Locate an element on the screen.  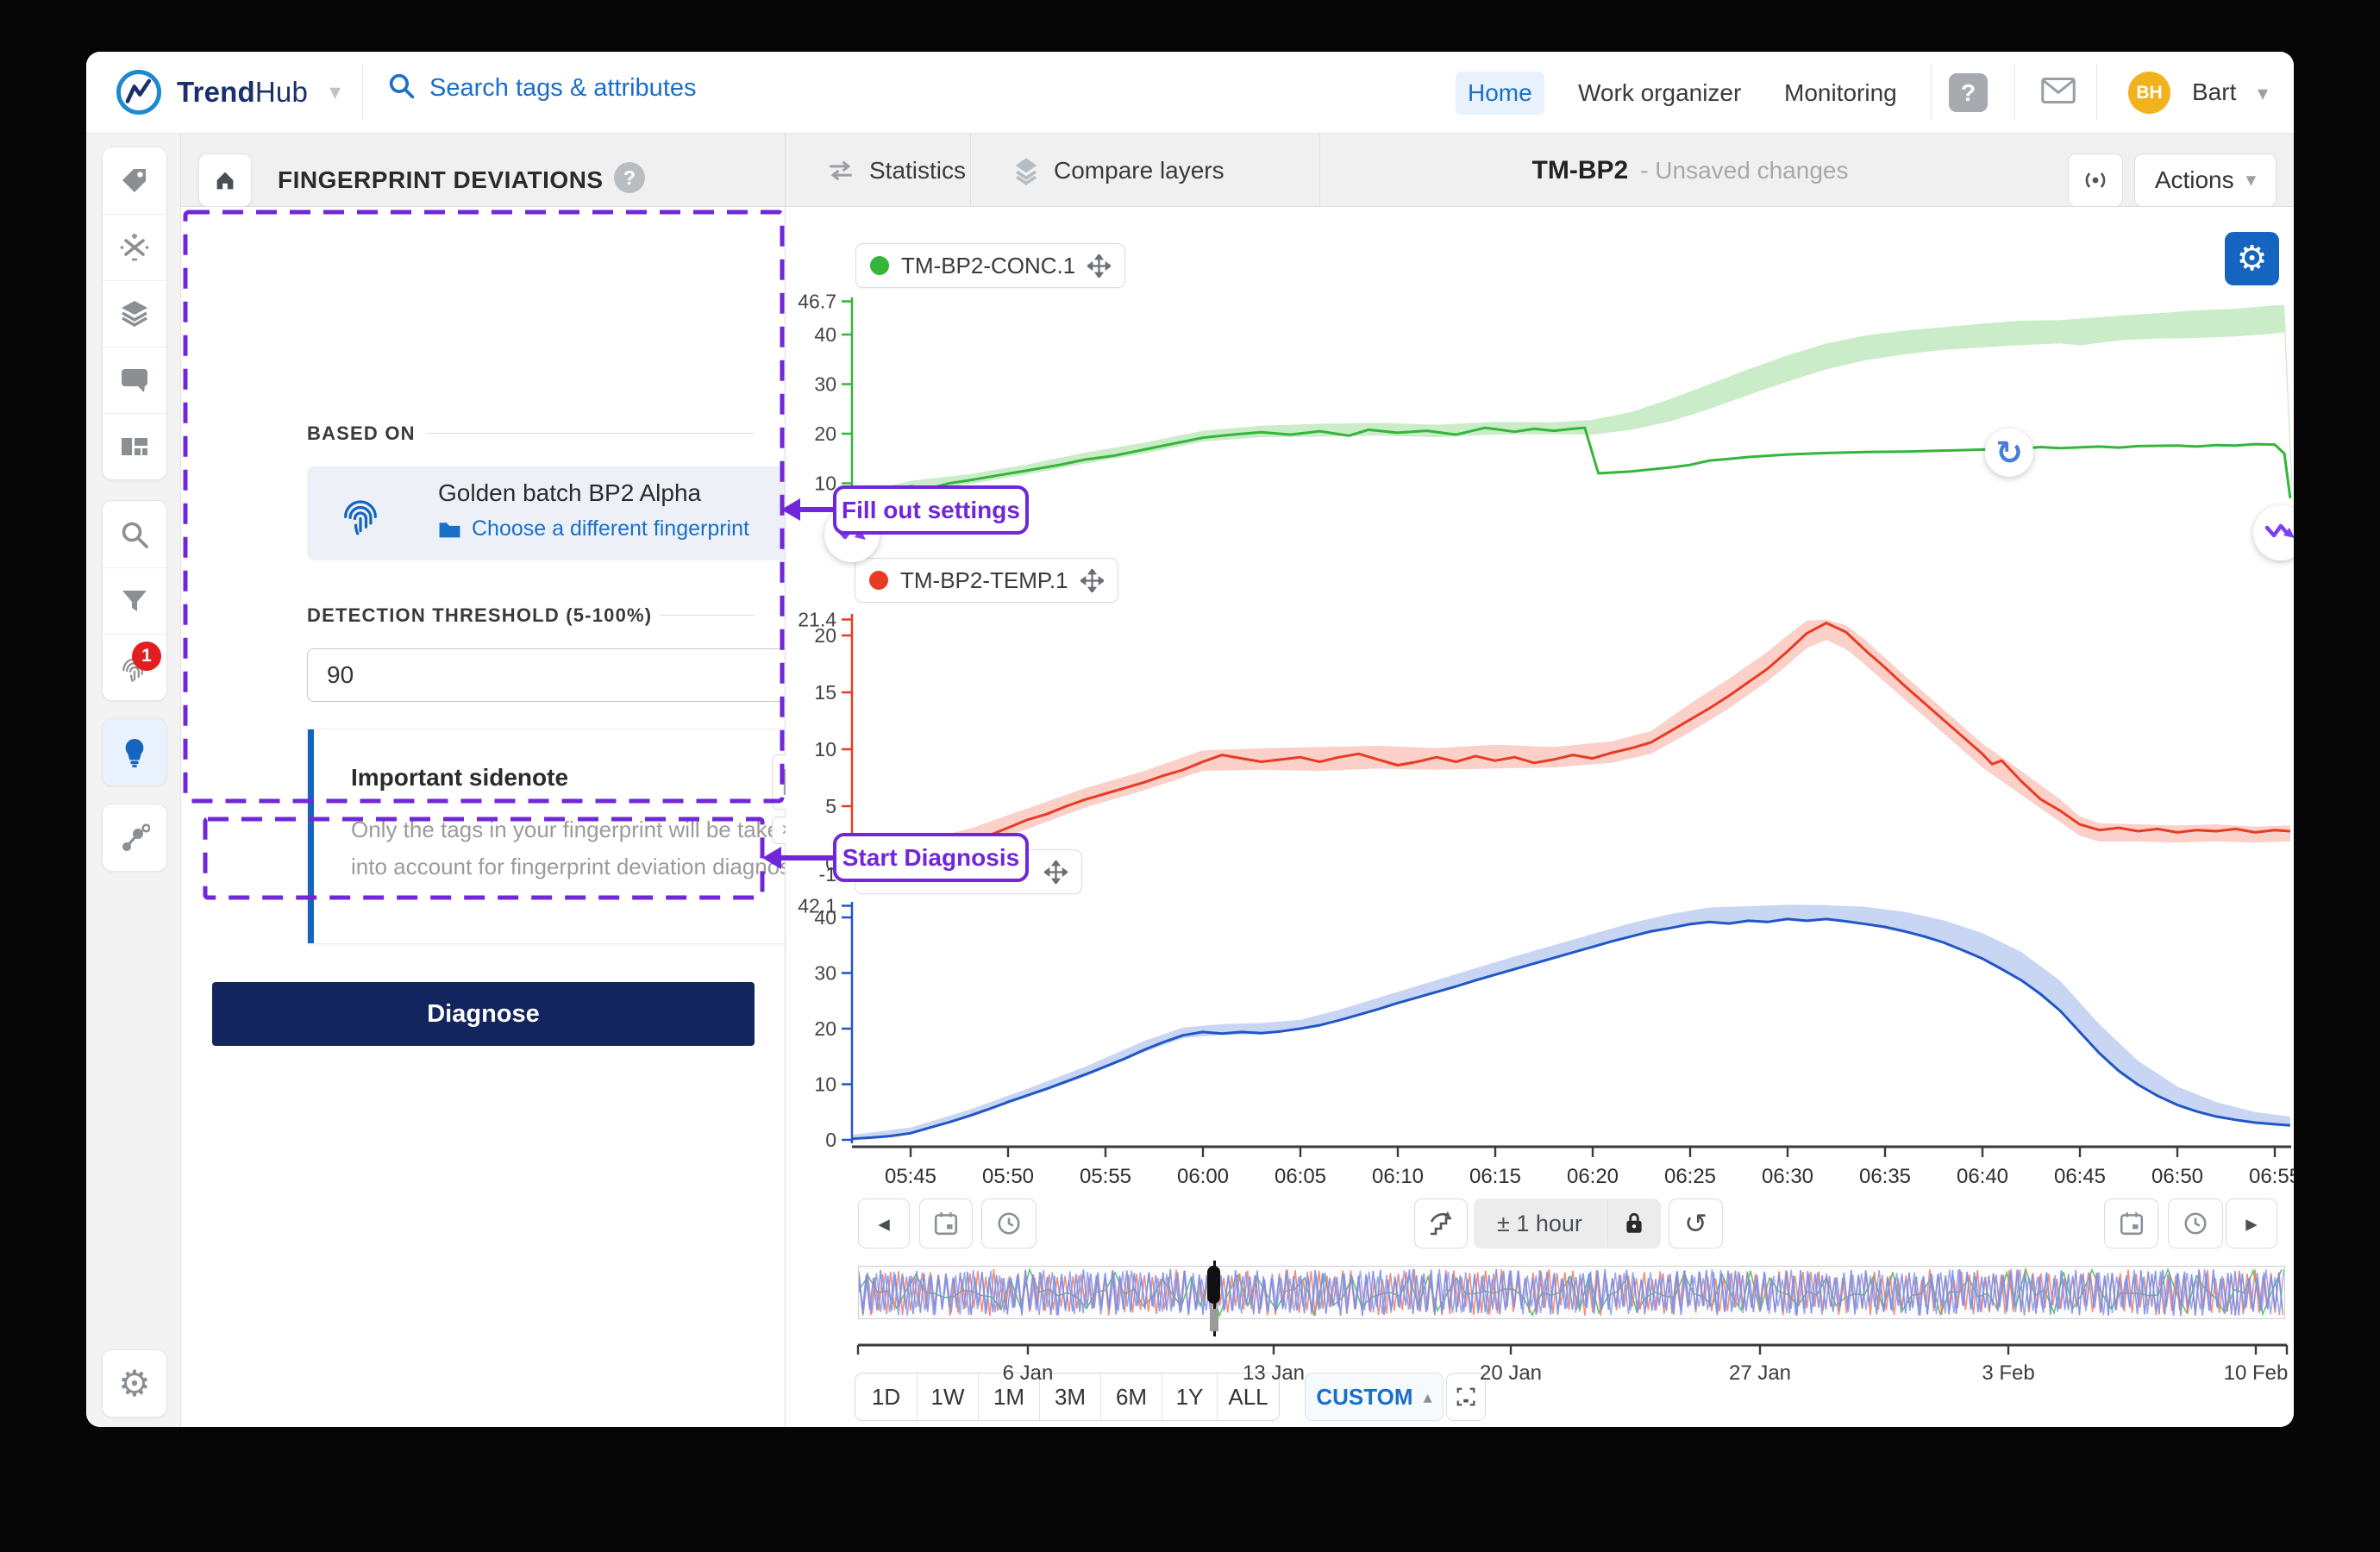
svg-text: 27 Jan is located at coordinates (1760, 1373).